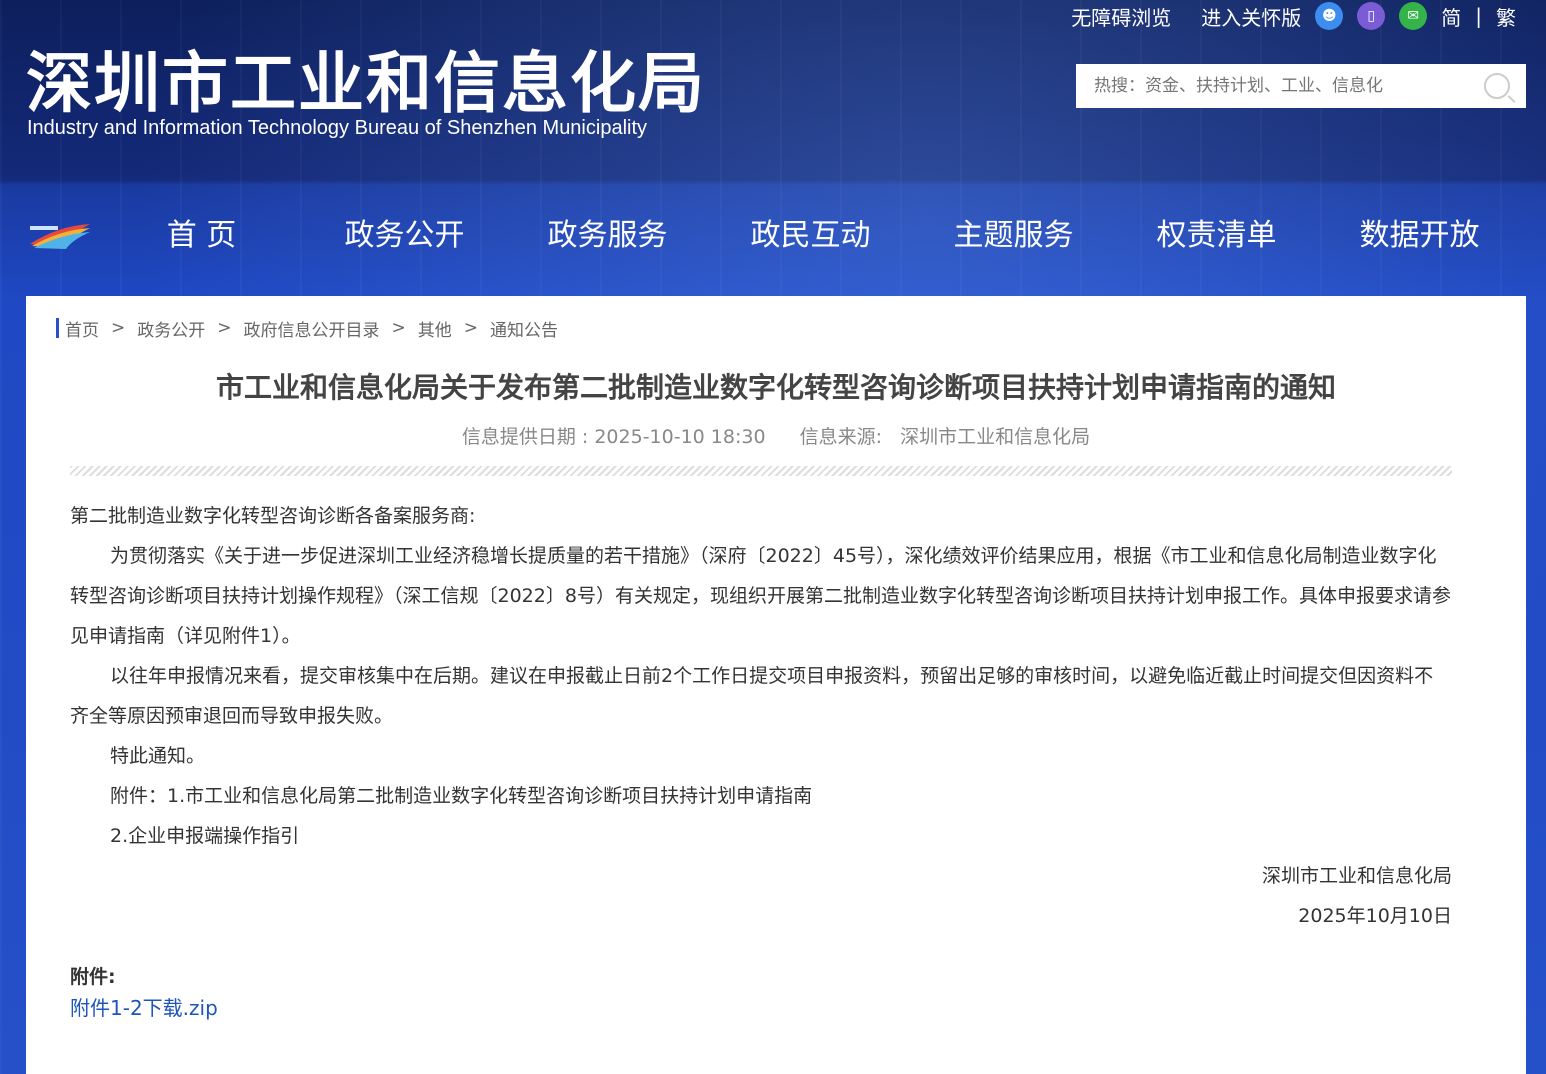 This screenshot has width=1546, height=1074. I want to click on article-source: 信息来源: 深圳市工业和信息化局, so click(945, 437).